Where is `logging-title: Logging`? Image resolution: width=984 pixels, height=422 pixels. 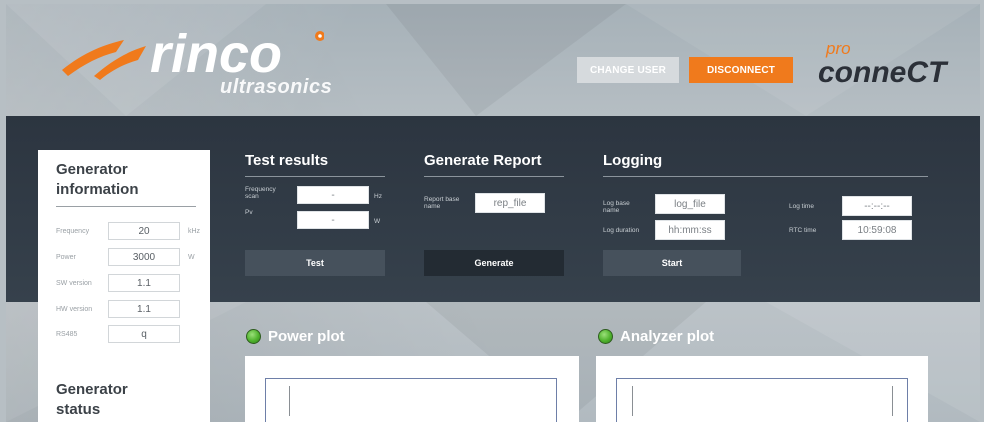
logging-title: Logging is located at coordinates (633, 160).